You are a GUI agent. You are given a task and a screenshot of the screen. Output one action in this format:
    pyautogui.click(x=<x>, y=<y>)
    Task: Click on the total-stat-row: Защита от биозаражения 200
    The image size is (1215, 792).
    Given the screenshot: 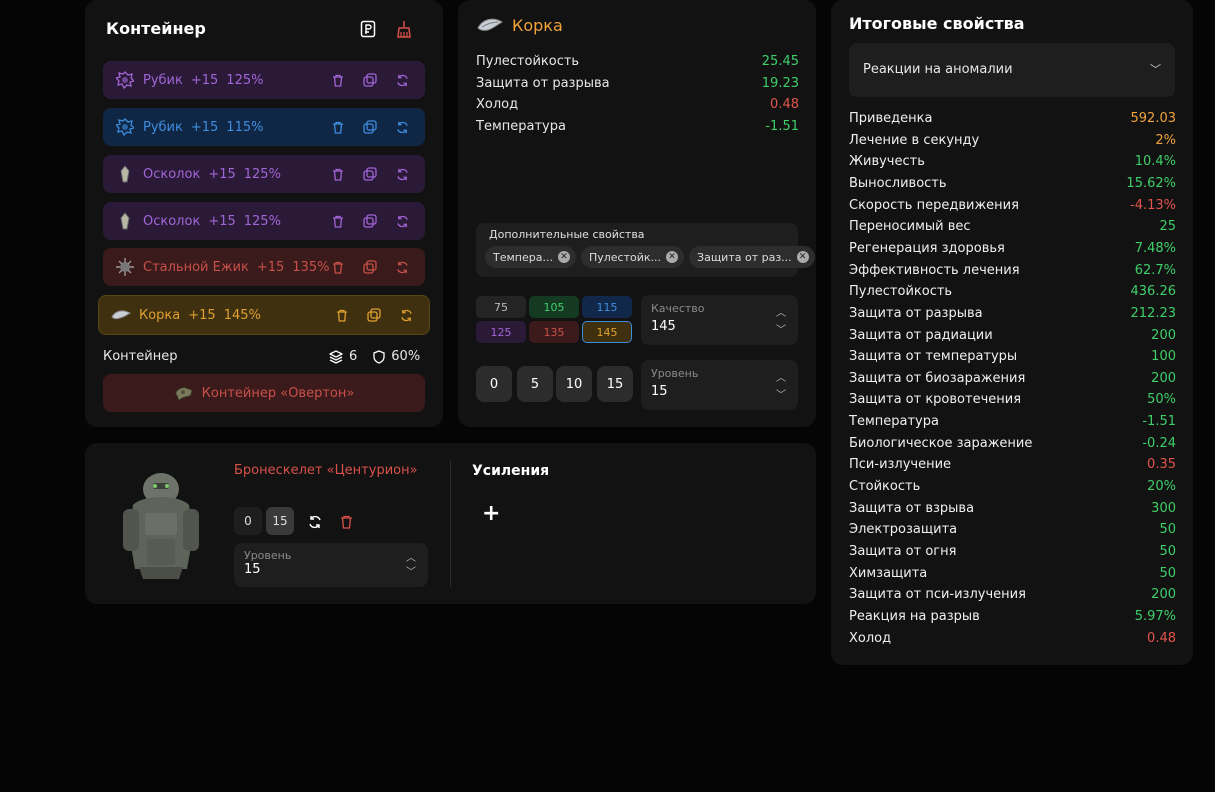 What is the action you would take?
    pyautogui.click(x=1012, y=381)
    